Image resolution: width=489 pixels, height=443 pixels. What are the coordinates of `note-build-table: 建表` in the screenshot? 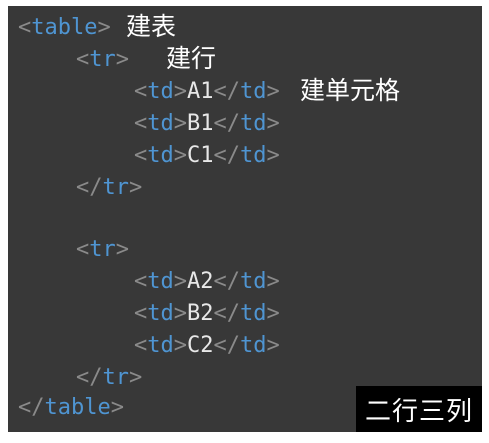 It's located at (151, 26).